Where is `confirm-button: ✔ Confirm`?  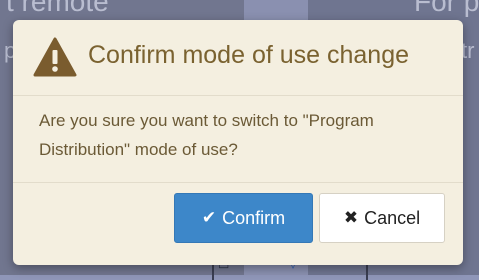
confirm-button: ✔ Confirm is located at coordinates (243, 218).